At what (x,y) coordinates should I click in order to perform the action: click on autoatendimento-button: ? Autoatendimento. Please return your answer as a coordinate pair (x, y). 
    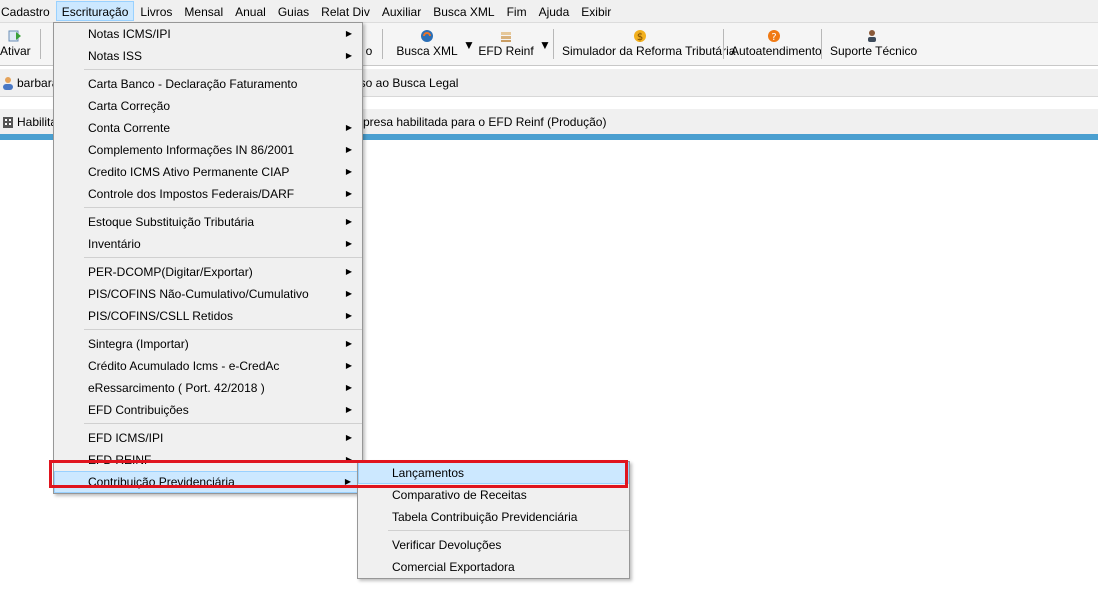
    Looking at the image, I should click on (776, 45).